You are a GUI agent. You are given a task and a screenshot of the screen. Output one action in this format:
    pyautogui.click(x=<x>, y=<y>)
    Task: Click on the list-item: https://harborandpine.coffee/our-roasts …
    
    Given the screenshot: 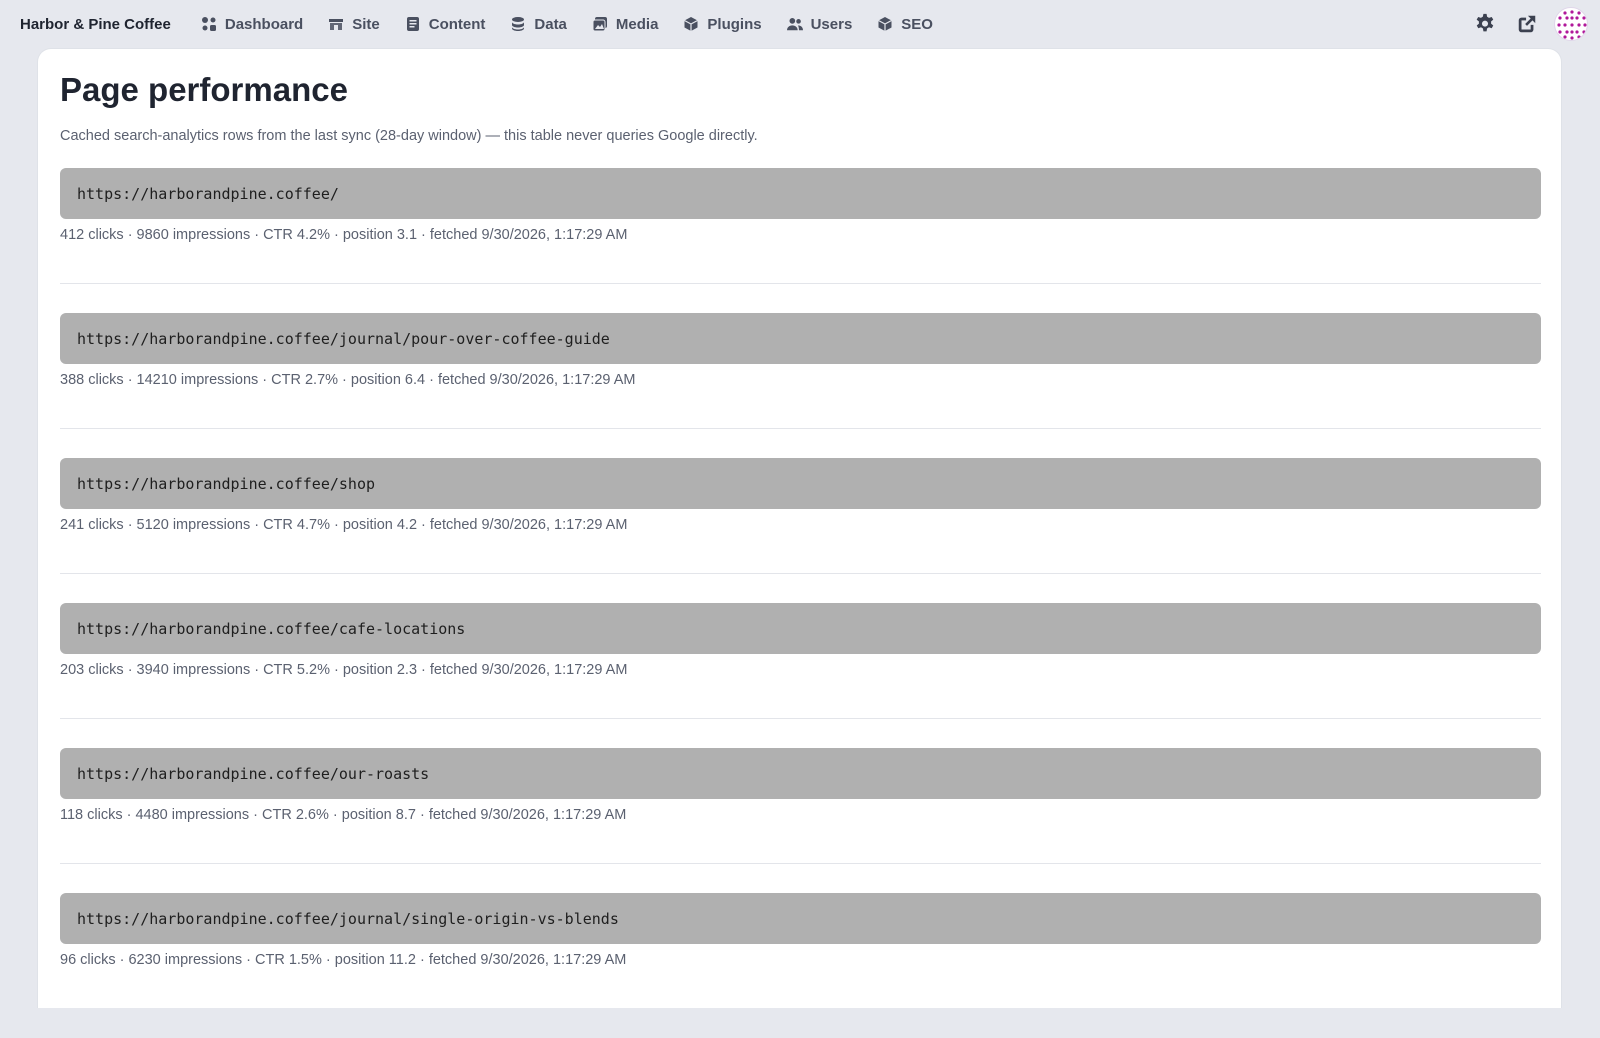 What is the action you would take?
    pyautogui.click(x=800, y=820)
    